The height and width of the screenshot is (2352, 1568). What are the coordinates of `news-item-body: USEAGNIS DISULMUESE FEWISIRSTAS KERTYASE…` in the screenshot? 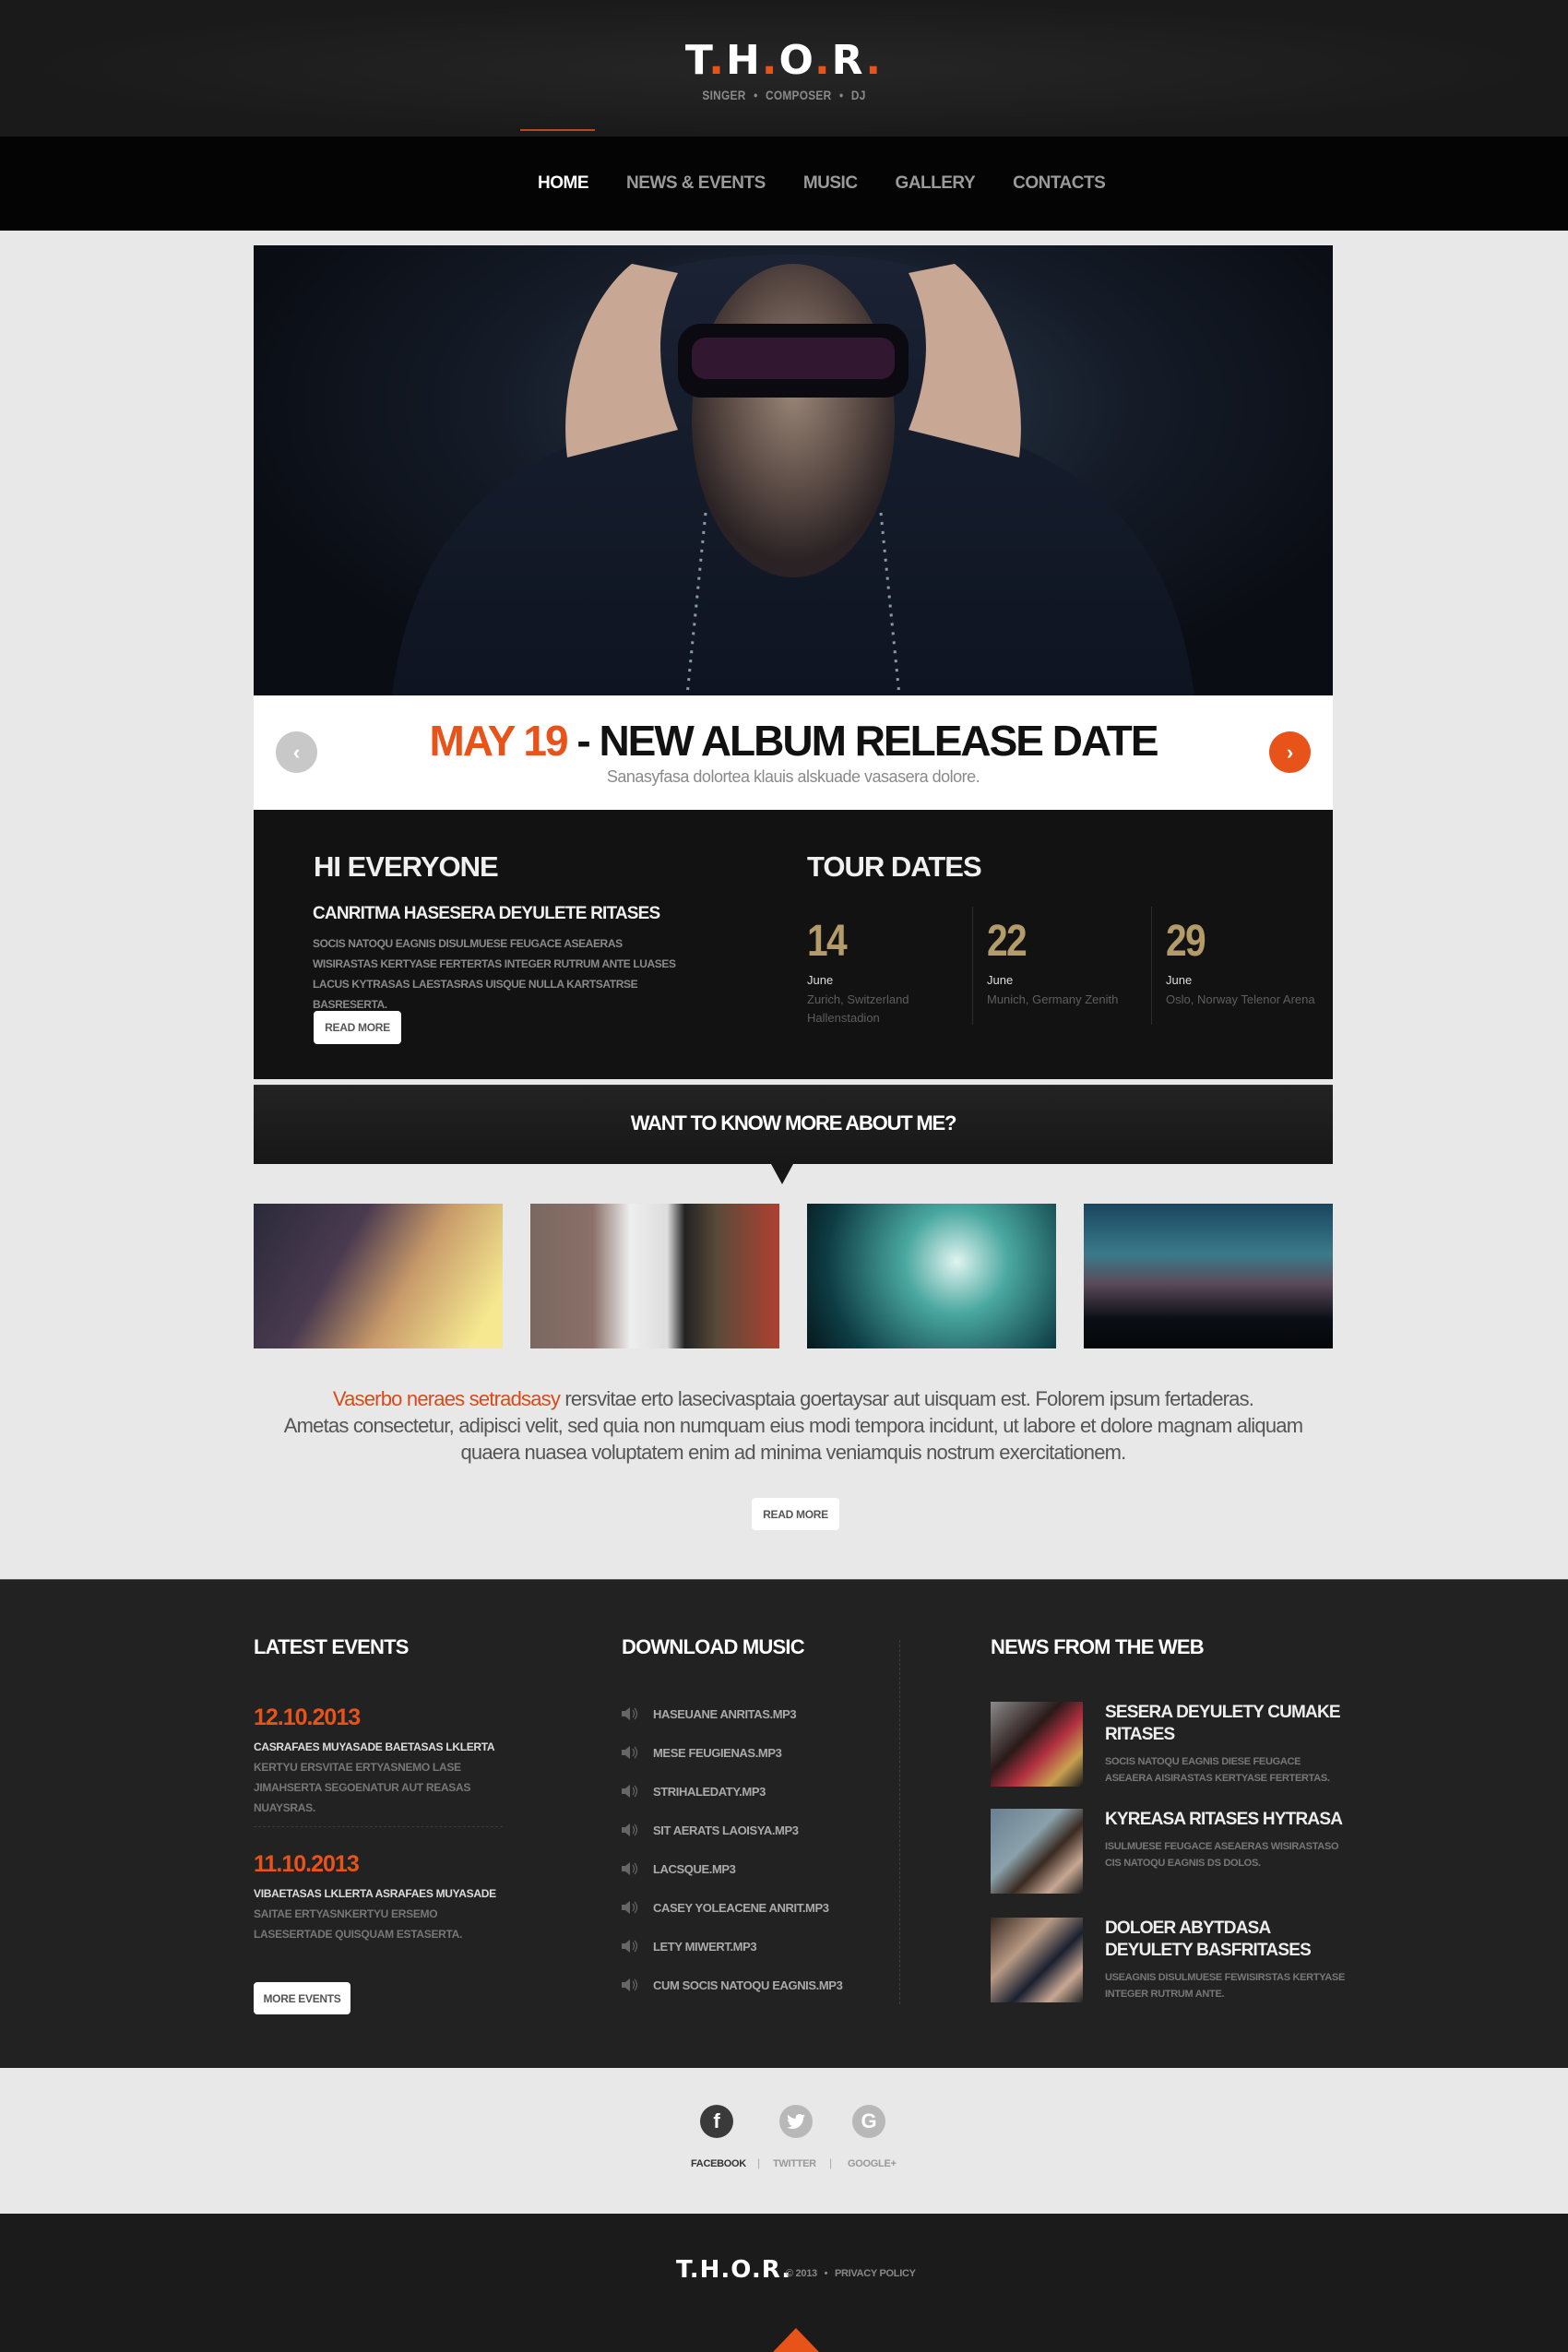 It's located at (1225, 1986).